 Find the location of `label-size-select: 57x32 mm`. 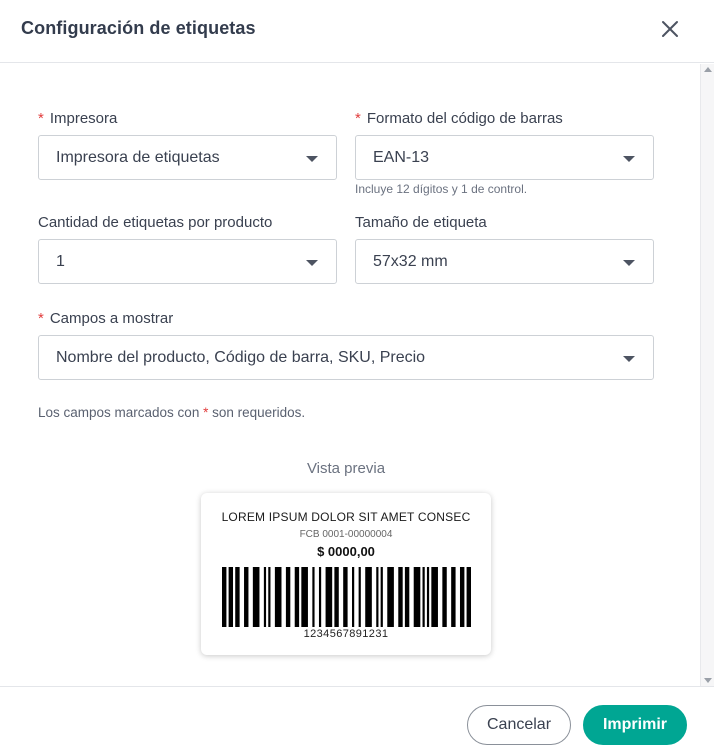

label-size-select: 57x32 mm is located at coordinates (504, 261).